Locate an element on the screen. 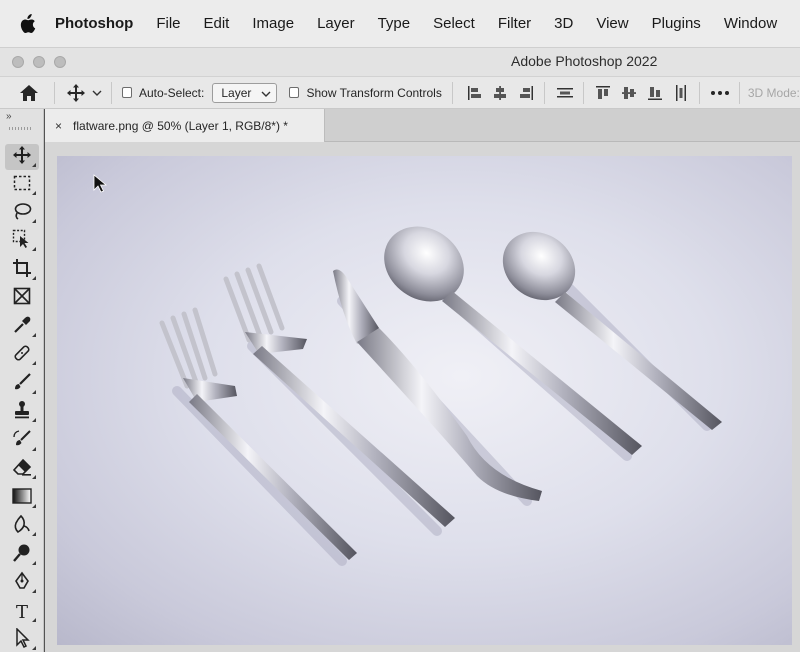 The height and width of the screenshot is (652, 800). brush-tool is located at coordinates (22, 384).